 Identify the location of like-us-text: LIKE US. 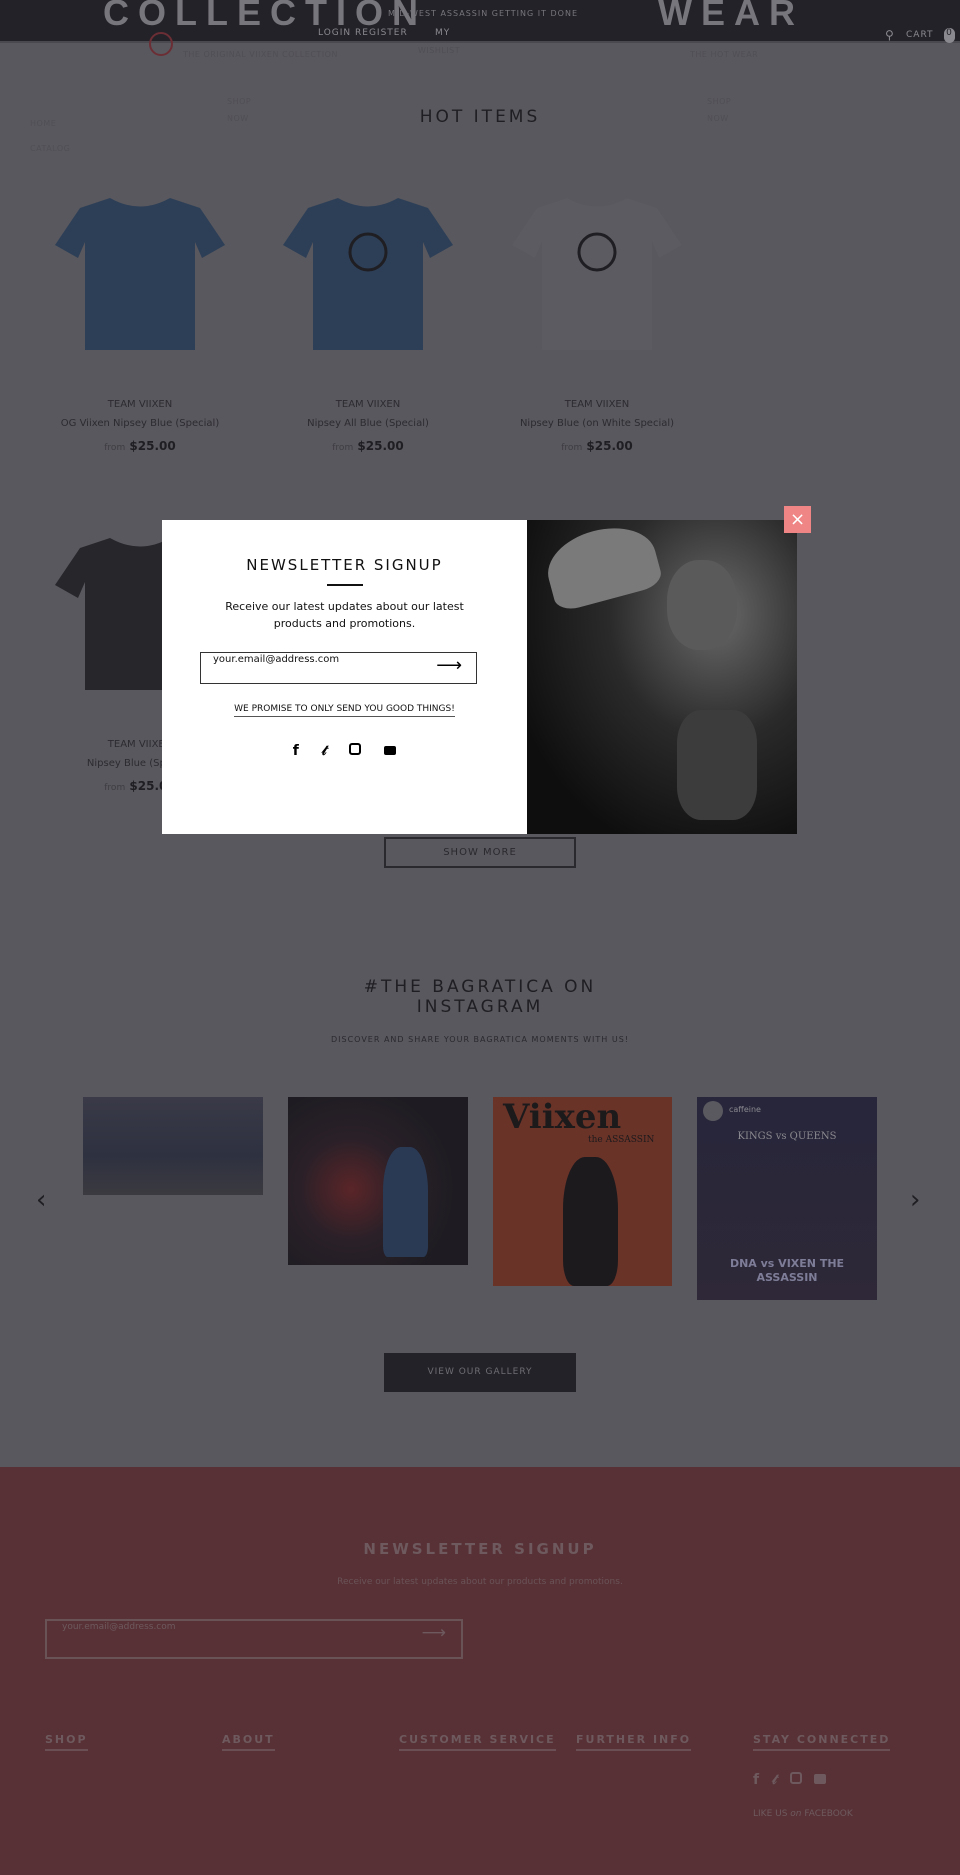
(770, 1814).